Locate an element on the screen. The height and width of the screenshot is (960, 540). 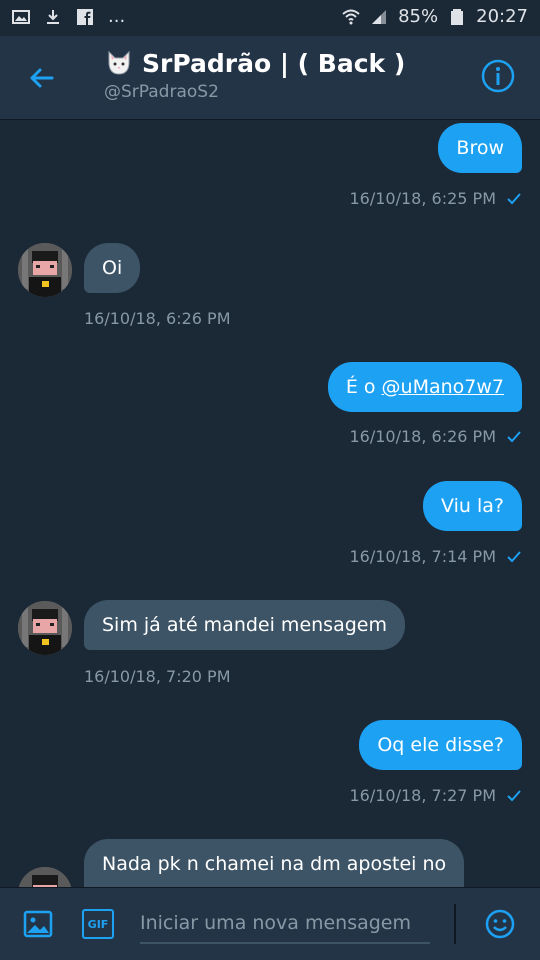
photo-icon is located at coordinates (38, 924).